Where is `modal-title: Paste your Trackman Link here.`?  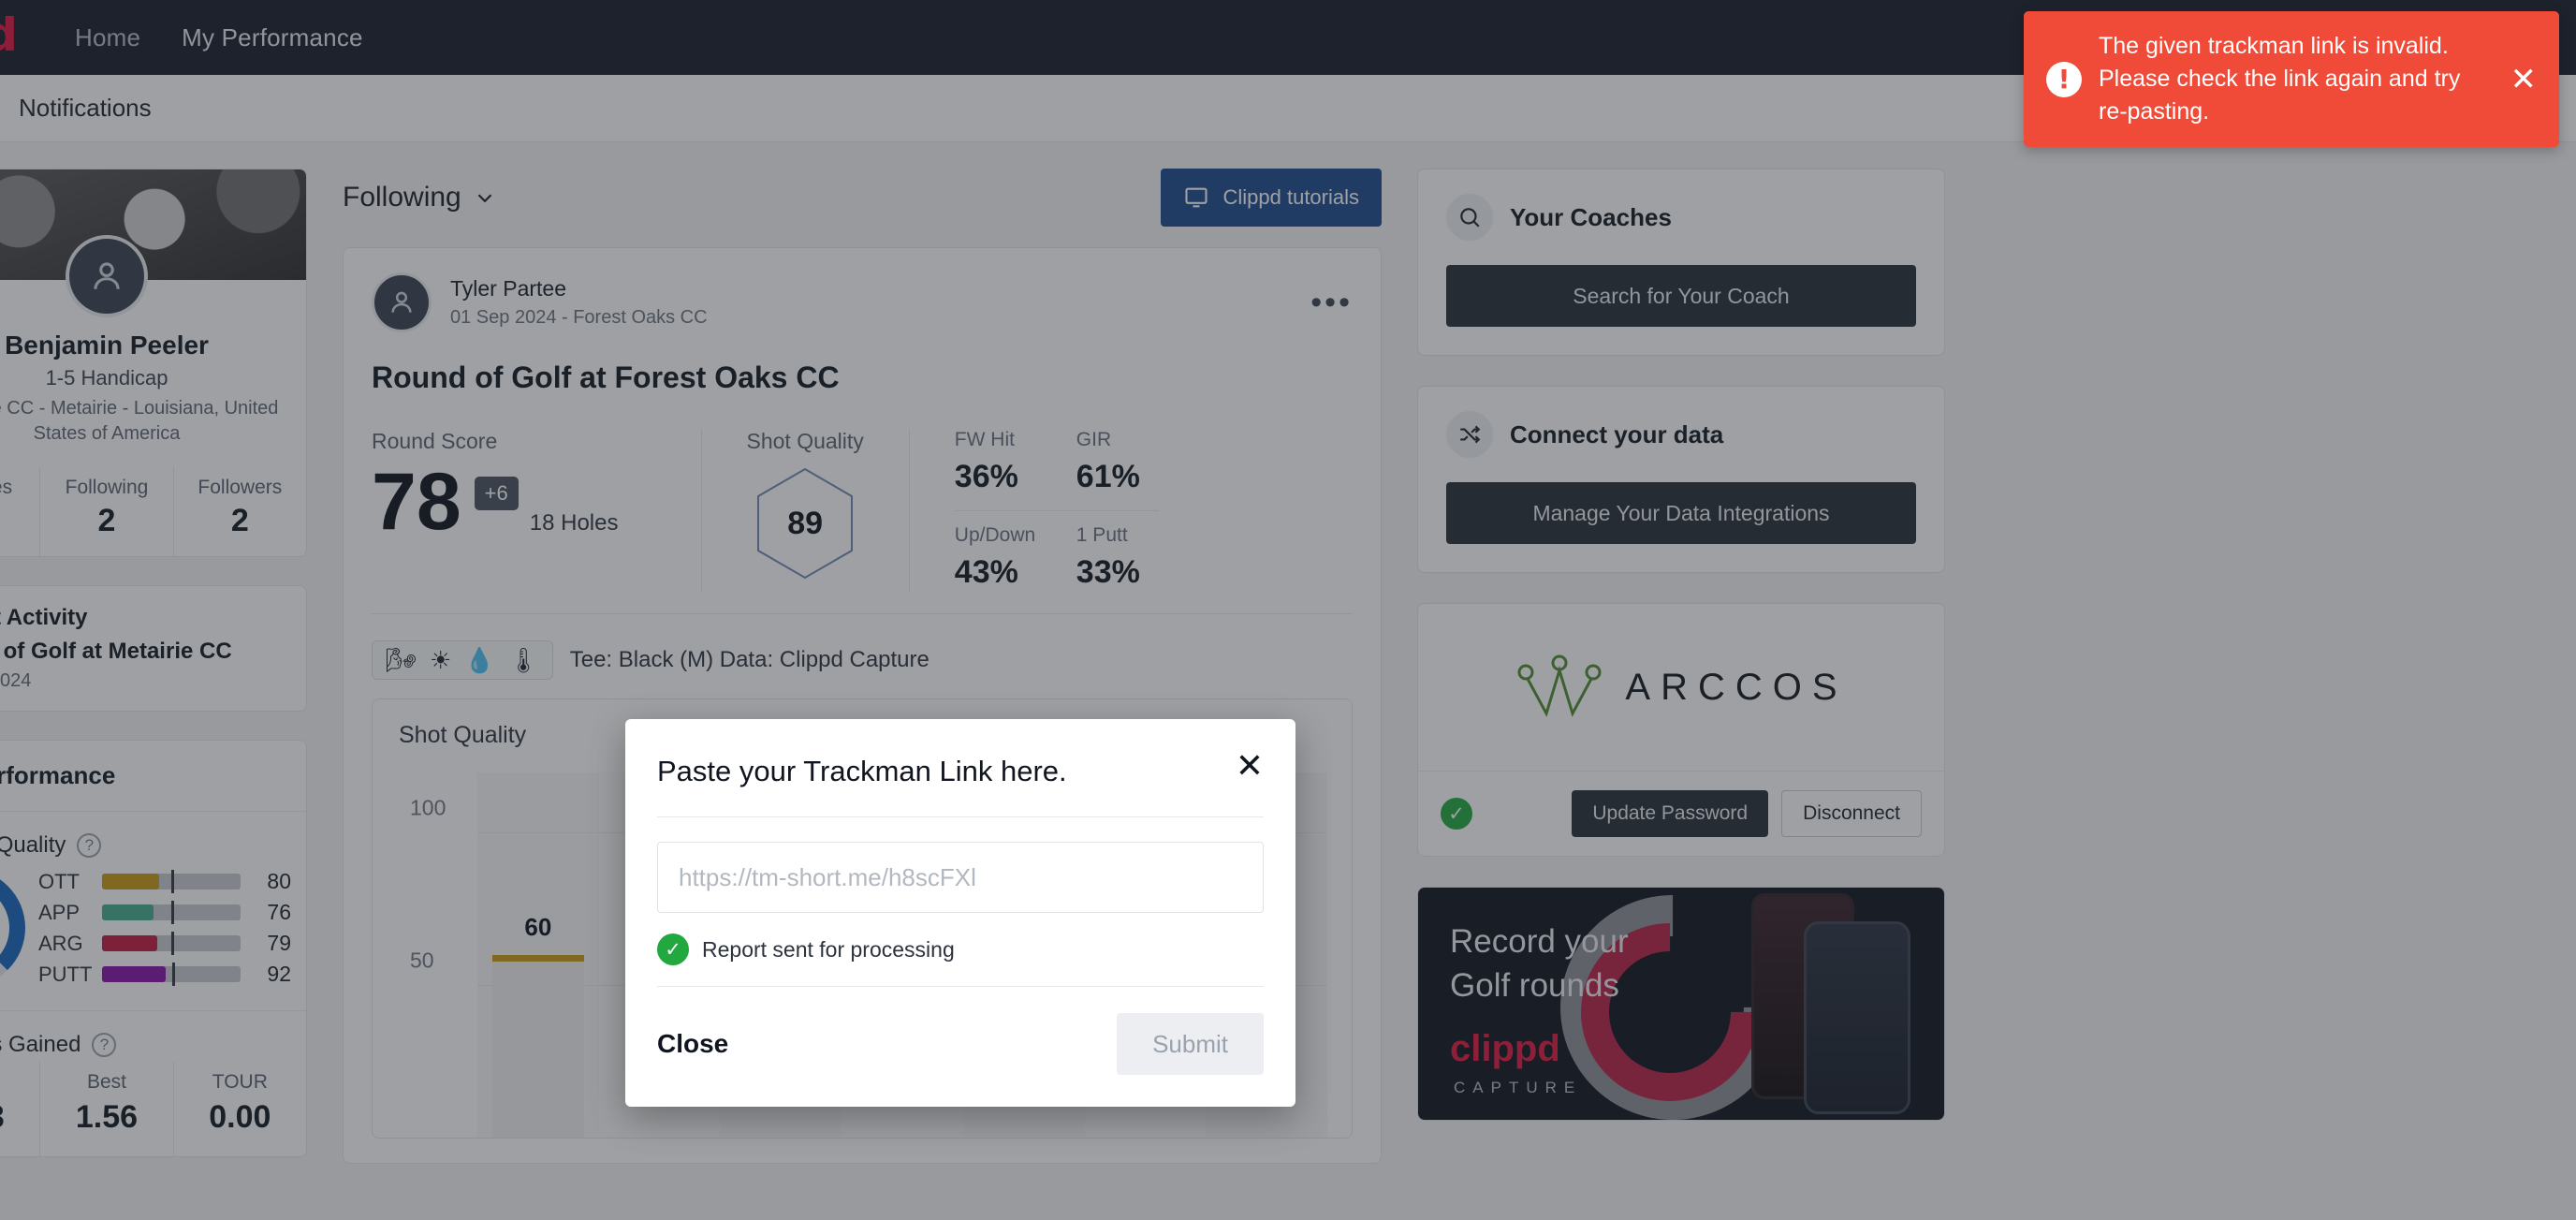
modal-title: Paste your Trackman Link here. is located at coordinates (862, 771).